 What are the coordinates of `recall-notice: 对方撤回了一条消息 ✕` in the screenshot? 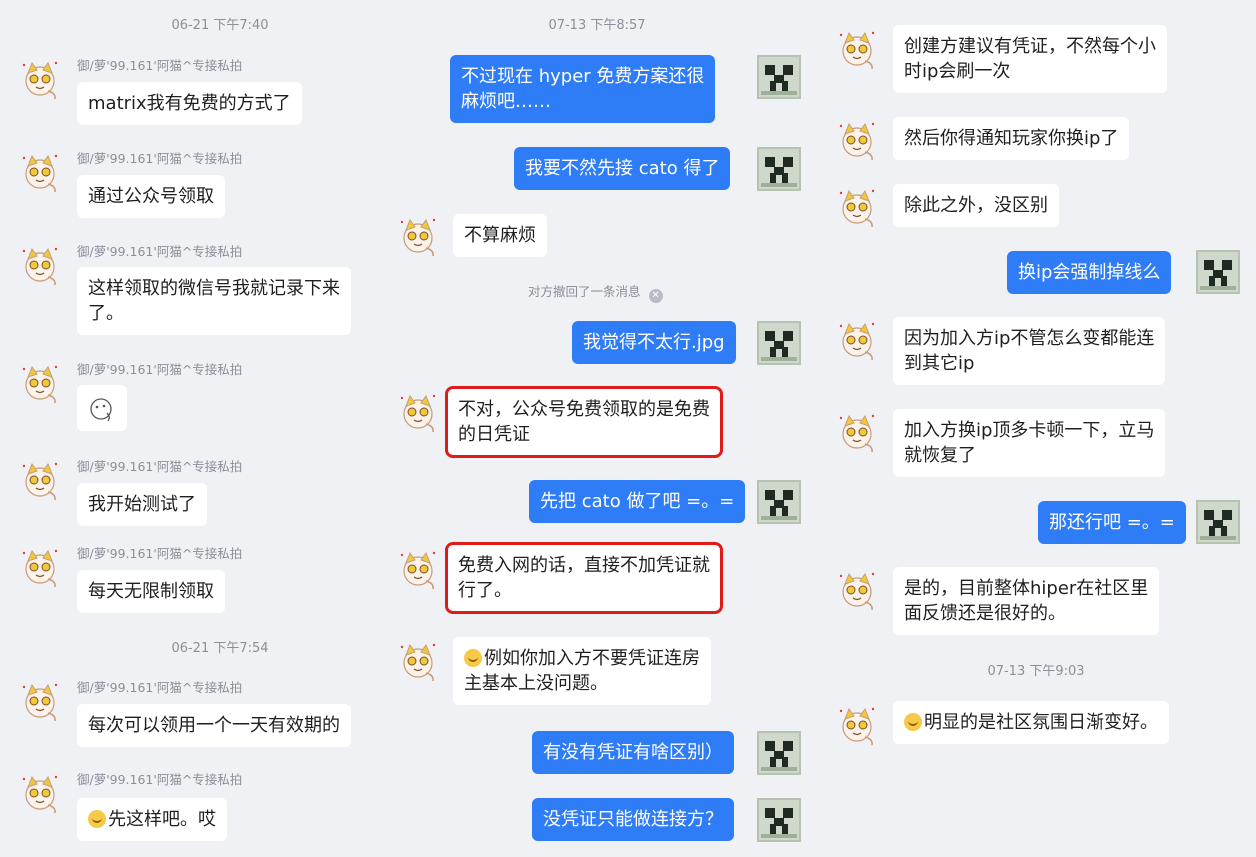 It's located at (595, 292).